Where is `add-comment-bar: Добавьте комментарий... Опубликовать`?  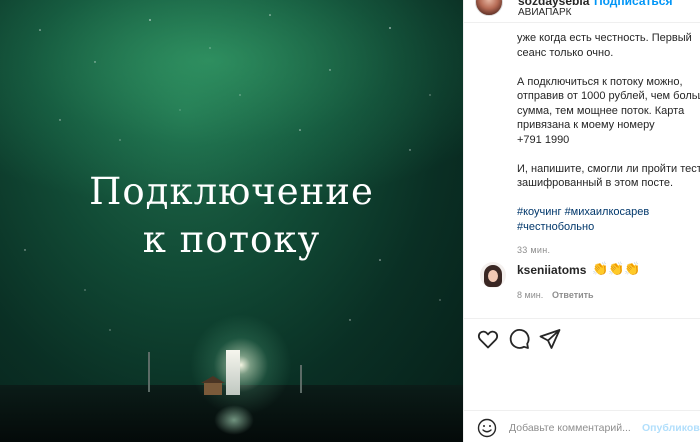
add-comment-bar: Добавьте комментарий... Опубликовать is located at coordinates (582, 426).